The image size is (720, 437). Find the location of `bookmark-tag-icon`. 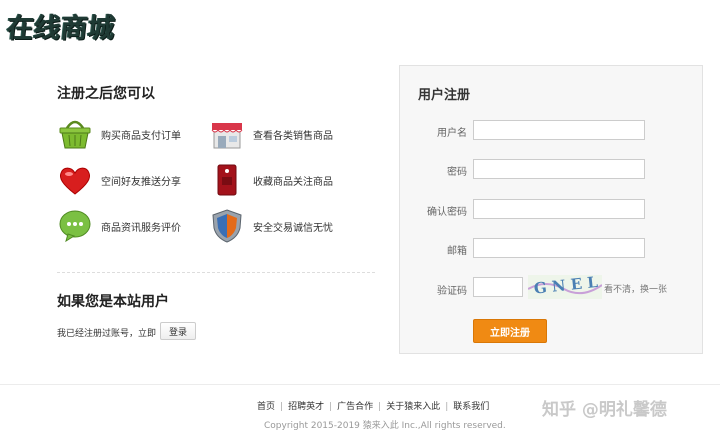

bookmark-tag-icon is located at coordinates (227, 180).